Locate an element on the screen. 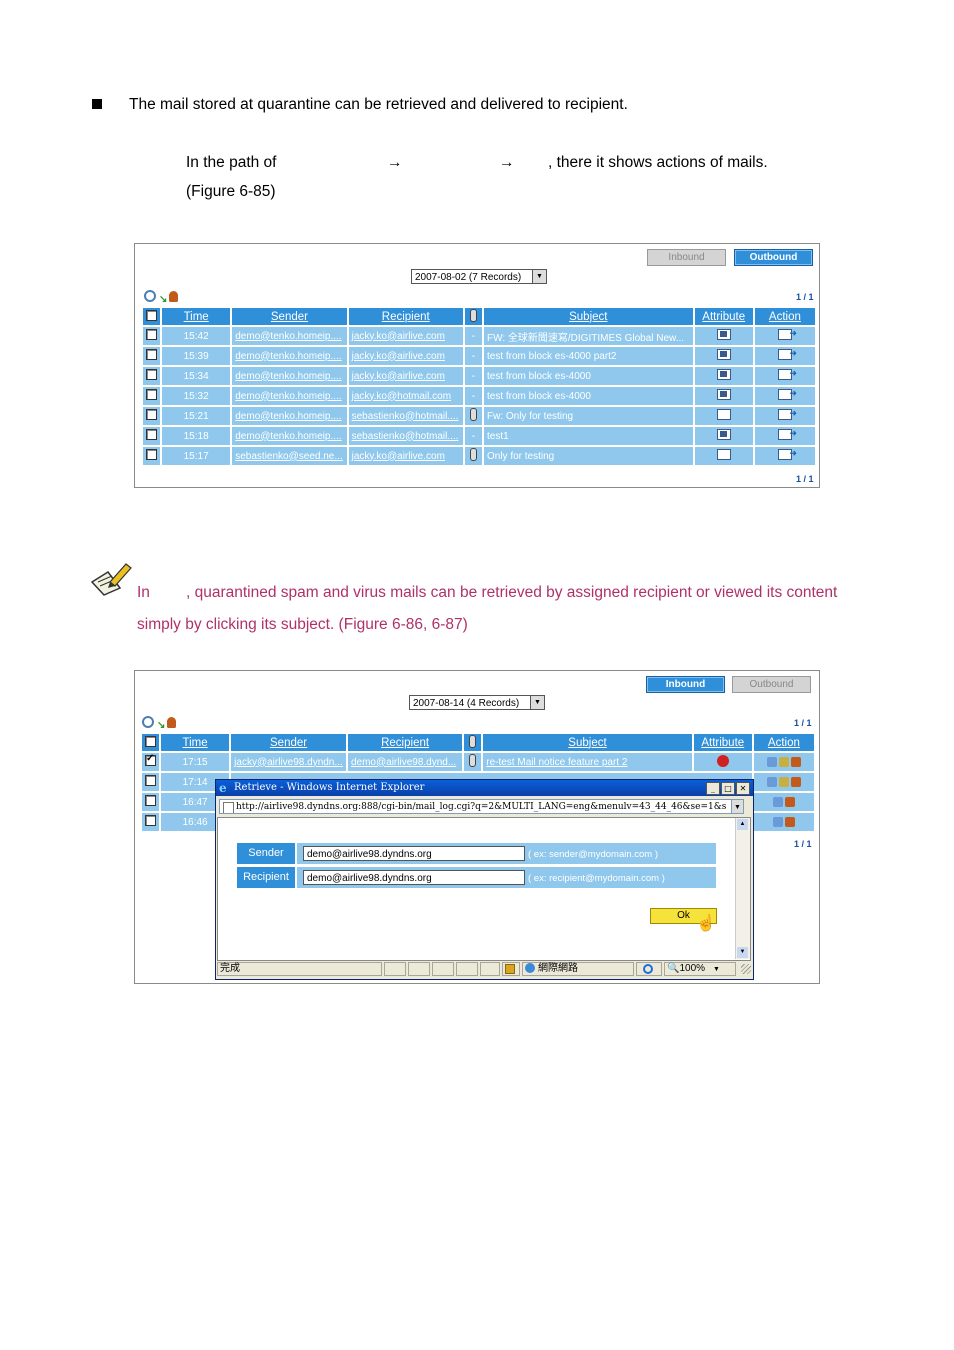  date-select: 2007-08-14 (4 Records) ▼ is located at coordinates (477, 702).